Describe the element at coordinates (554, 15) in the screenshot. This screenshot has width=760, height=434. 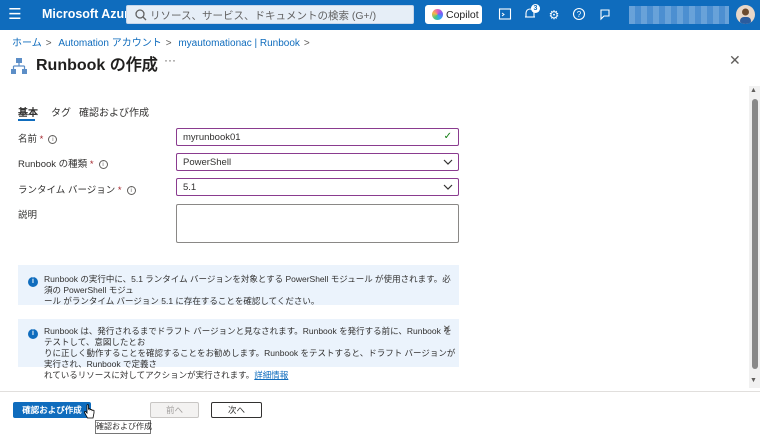
I see `settings-gear-icon: ⚙` at that location.